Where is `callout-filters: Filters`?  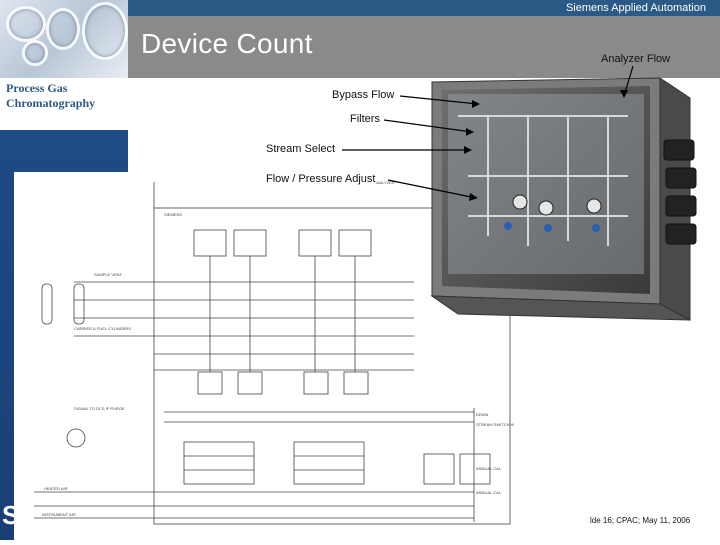
callout-filters: Filters is located at coordinates (365, 119).